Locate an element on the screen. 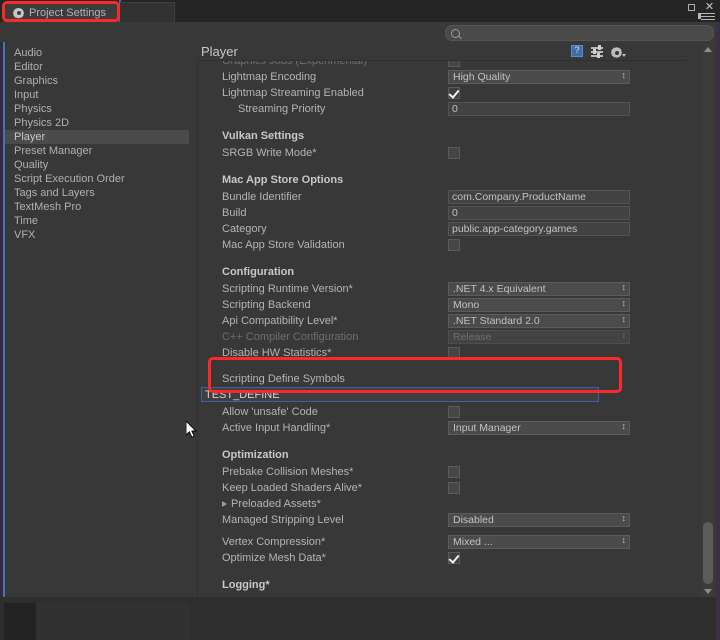 This screenshot has height=640, width=720. settings-row-keep-loaded-shaders-alive: Keep Loaded Shaders Alive* is located at coordinates (454, 488).